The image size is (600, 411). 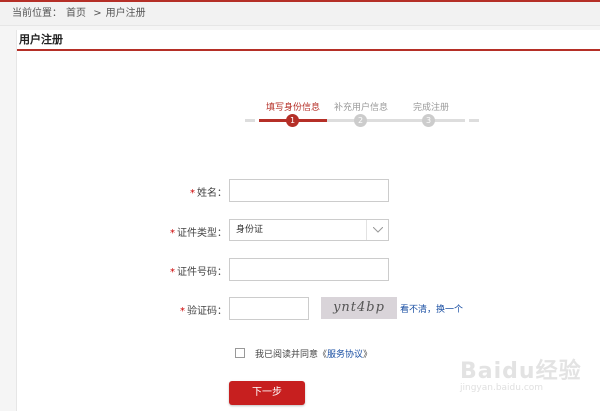 What do you see at coordinates (396, 120) in the screenshot?
I see `step-track-inactive` at bounding box center [396, 120].